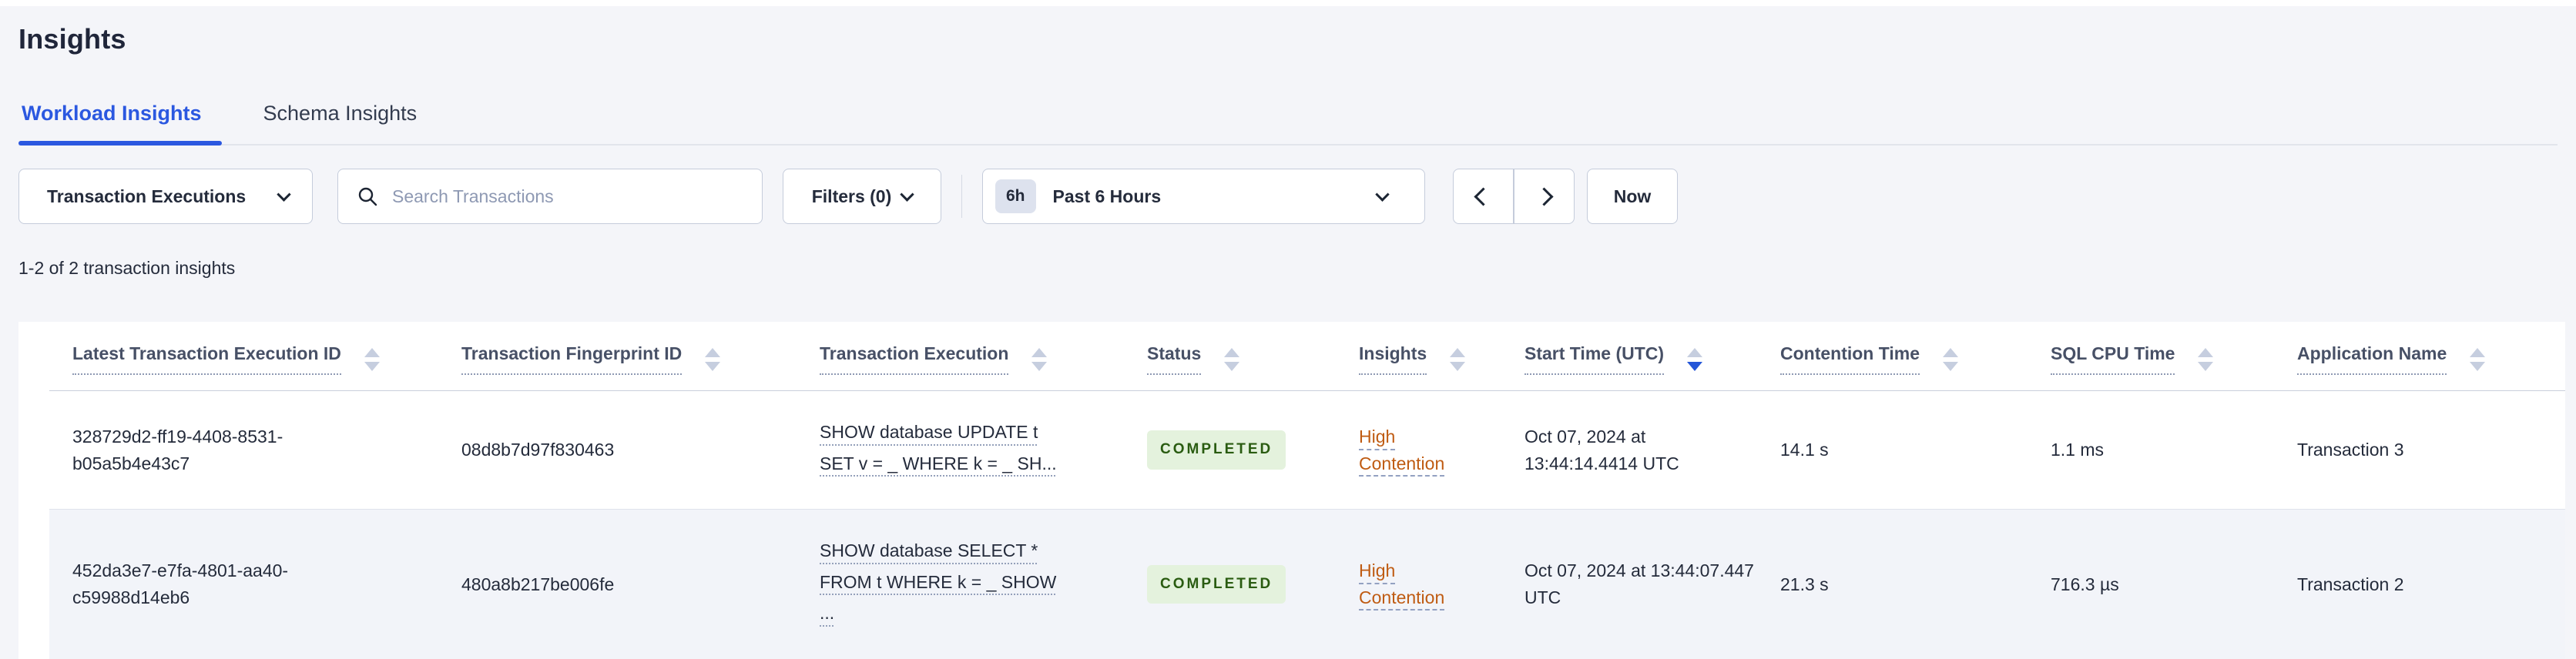  What do you see at coordinates (2174, 356) in the screenshot?
I see `column-header-sql-cpu-time: SQL CPU Time` at bounding box center [2174, 356].